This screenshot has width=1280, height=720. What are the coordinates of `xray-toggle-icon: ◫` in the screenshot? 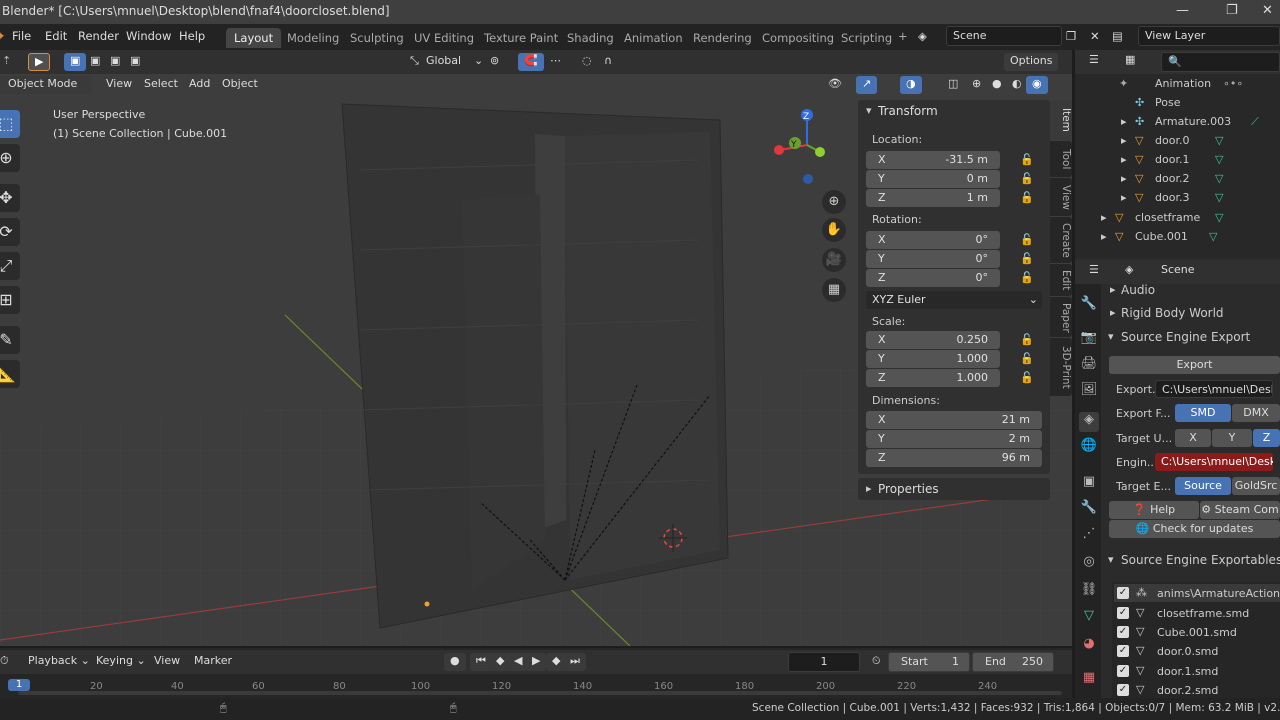 It's located at (953, 85).